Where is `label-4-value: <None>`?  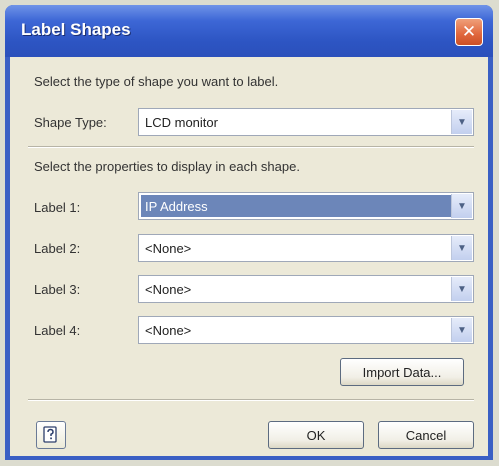 label-4-value: <None> is located at coordinates (168, 330).